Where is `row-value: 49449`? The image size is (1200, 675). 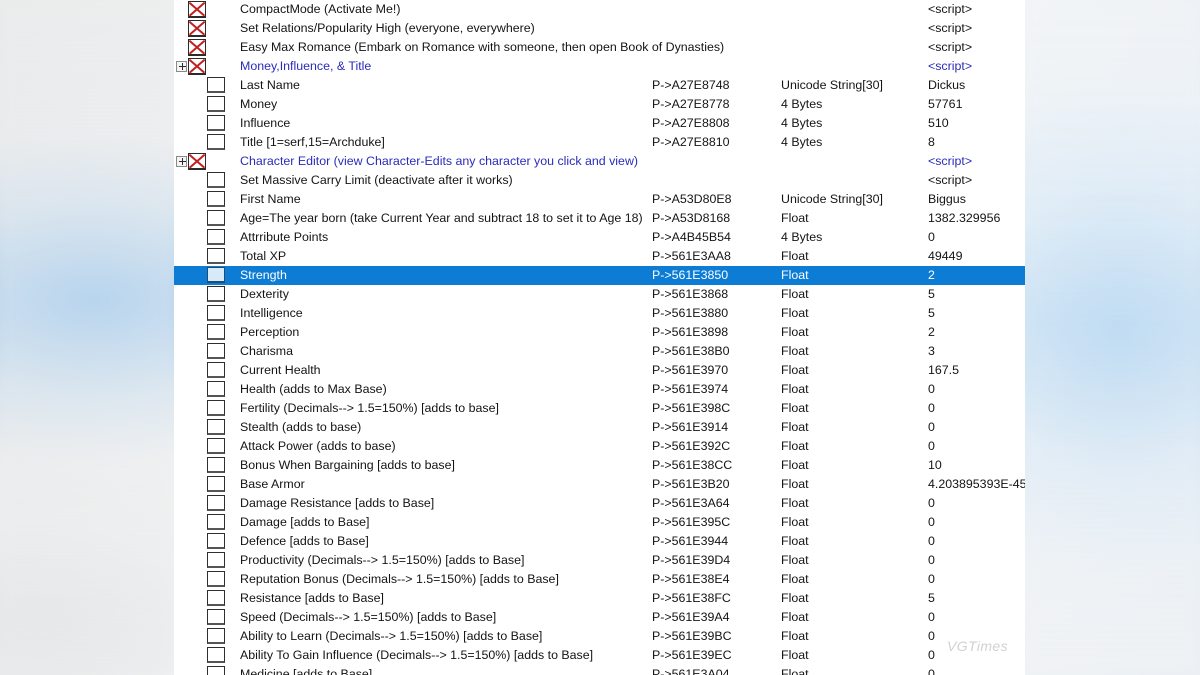 row-value: 49449 is located at coordinates (945, 256).